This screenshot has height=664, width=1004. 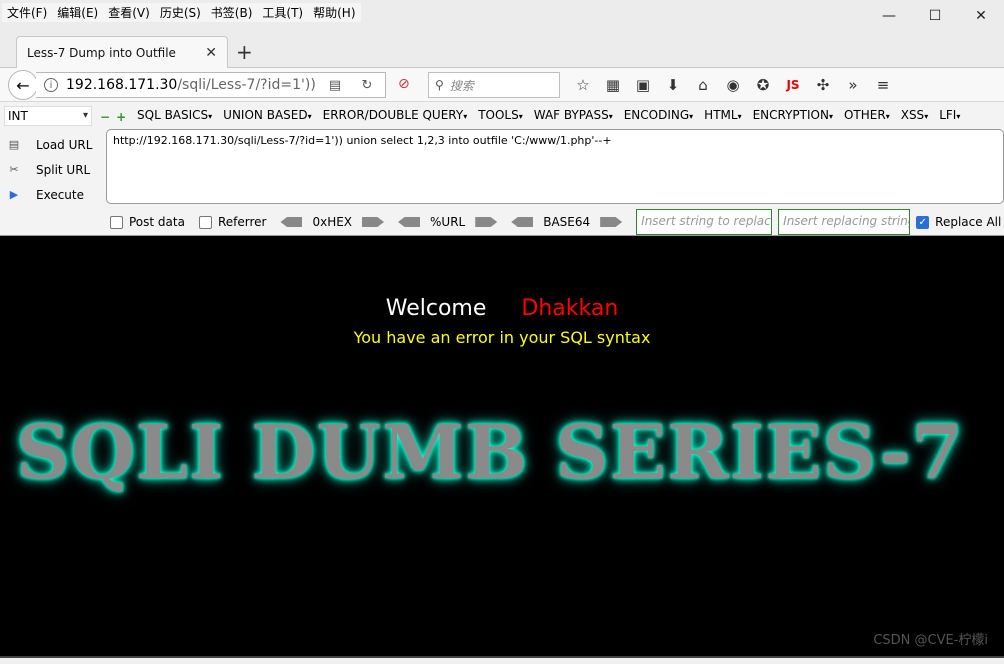 I want to click on execute-label: Execute, so click(x=60, y=194).